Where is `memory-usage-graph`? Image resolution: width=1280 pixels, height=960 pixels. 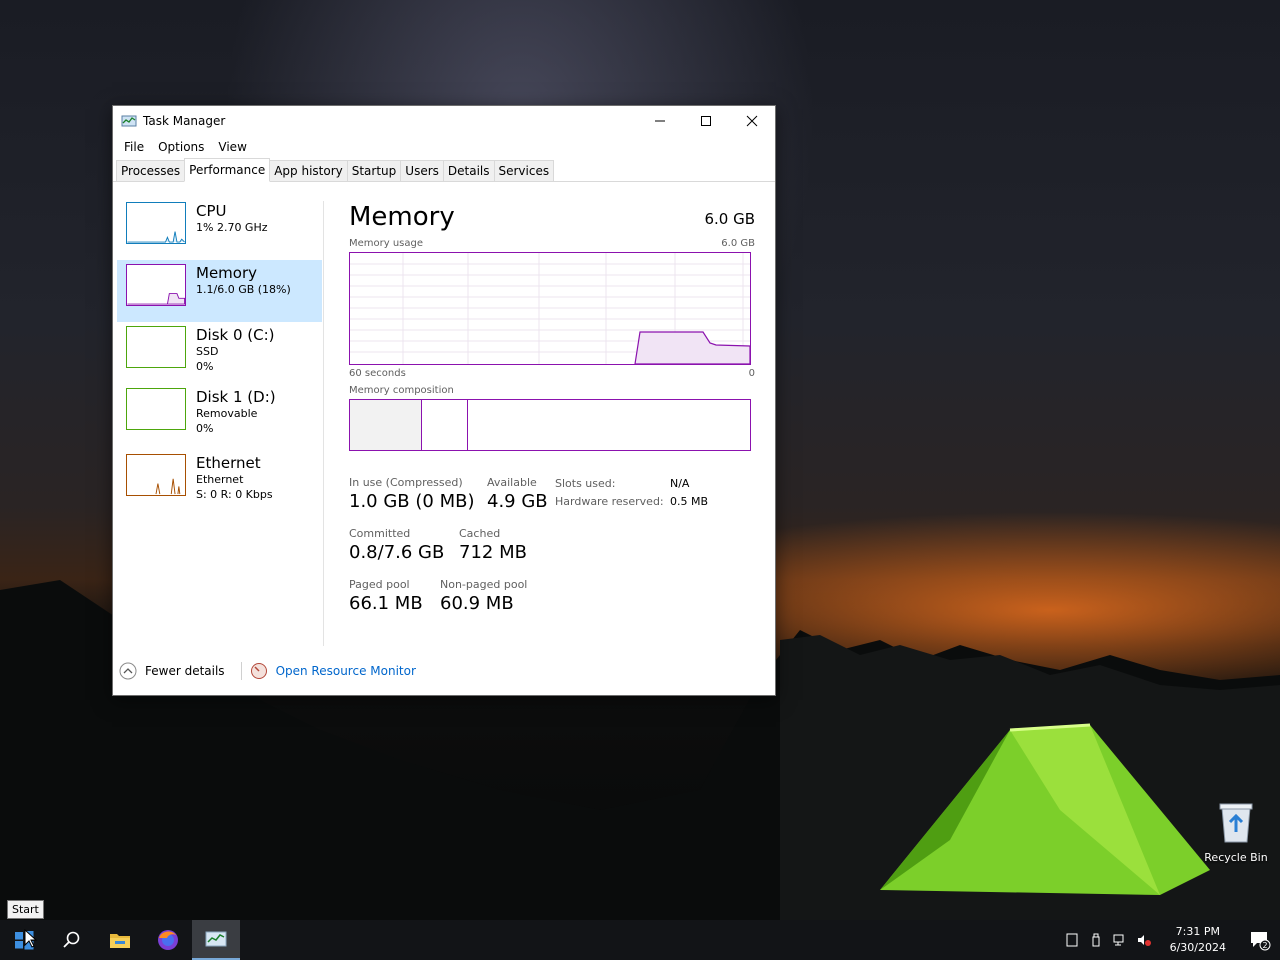 memory-usage-graph is located at coordinates (550, 308).